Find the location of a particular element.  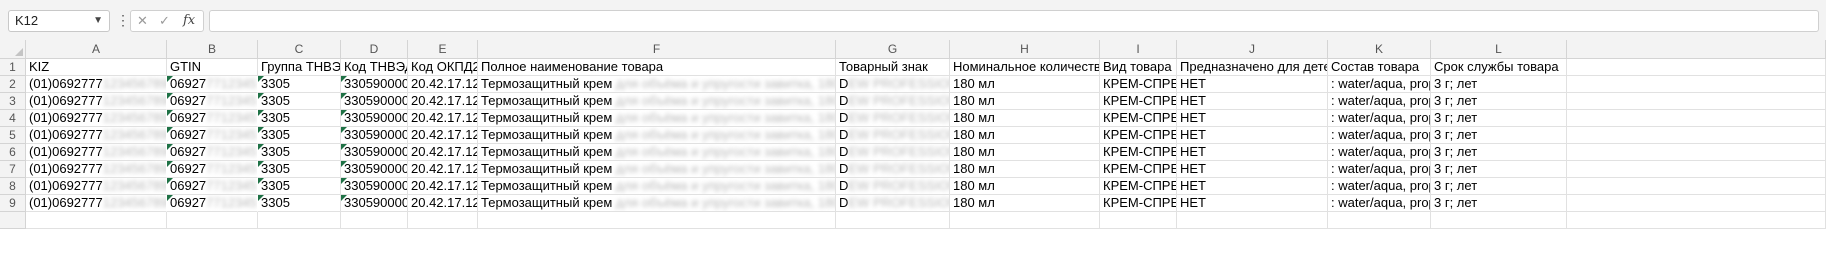

row-header: 9 is located at coordinates (13, 203).